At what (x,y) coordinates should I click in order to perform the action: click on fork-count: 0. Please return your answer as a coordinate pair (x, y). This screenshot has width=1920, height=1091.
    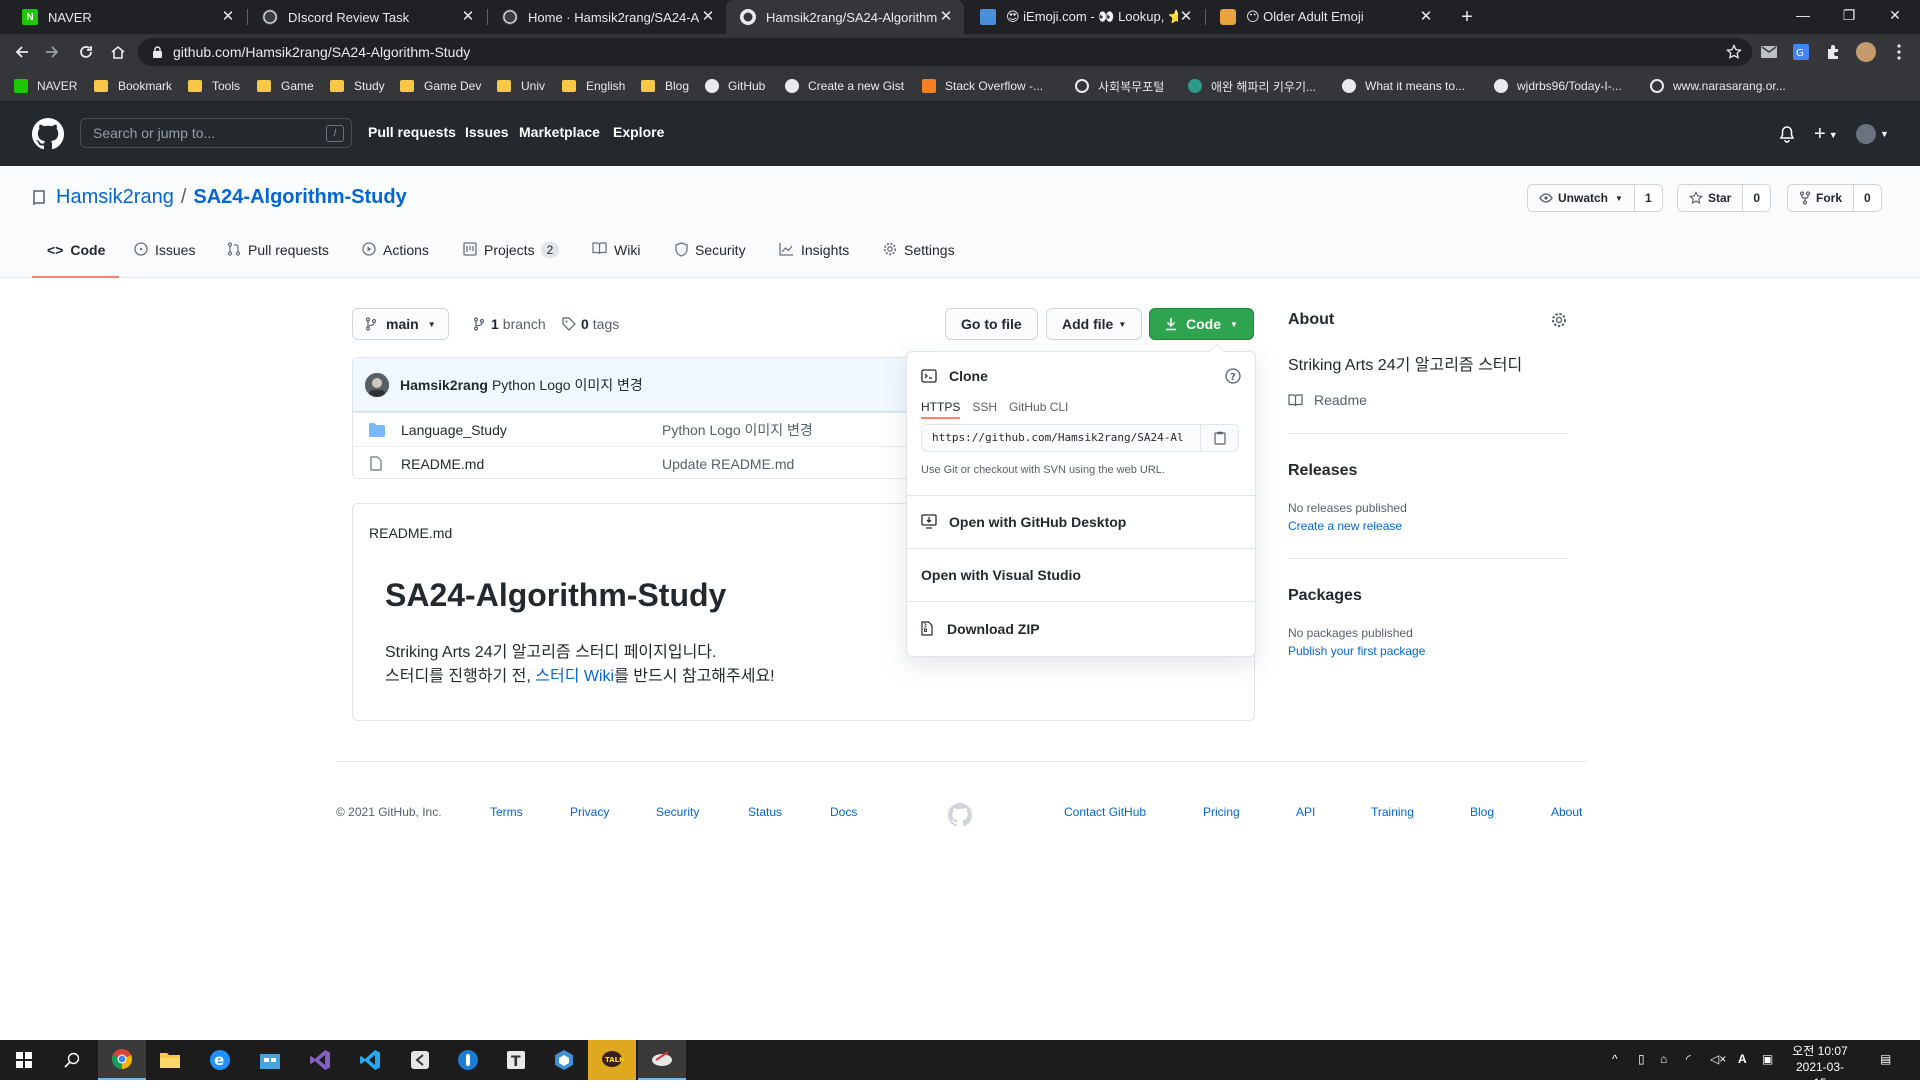
    Looking at the image, I should click on (1867, 198).